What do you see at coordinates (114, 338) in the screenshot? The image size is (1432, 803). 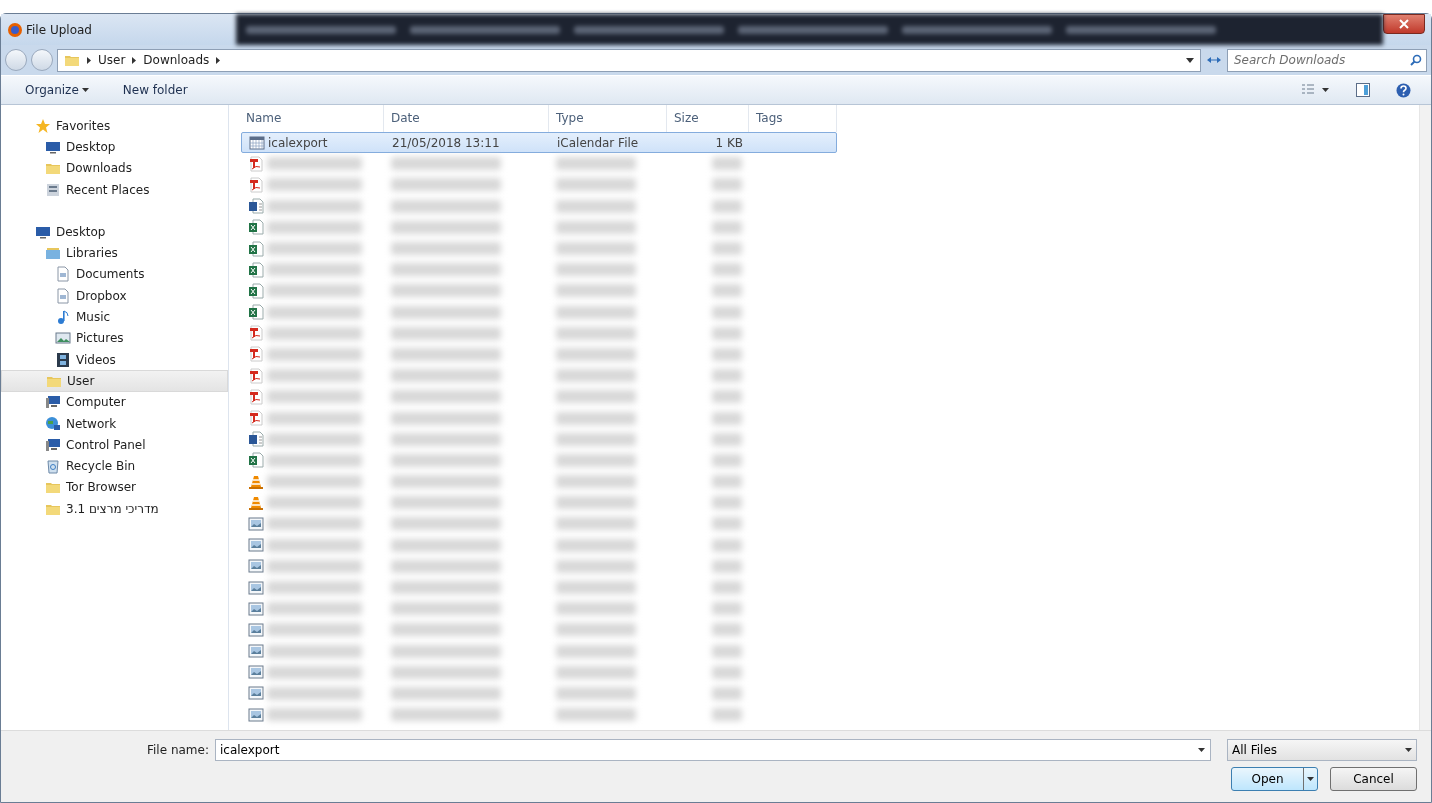 I see `sidebar-item: Pictures` at bounding box center [114, 338].